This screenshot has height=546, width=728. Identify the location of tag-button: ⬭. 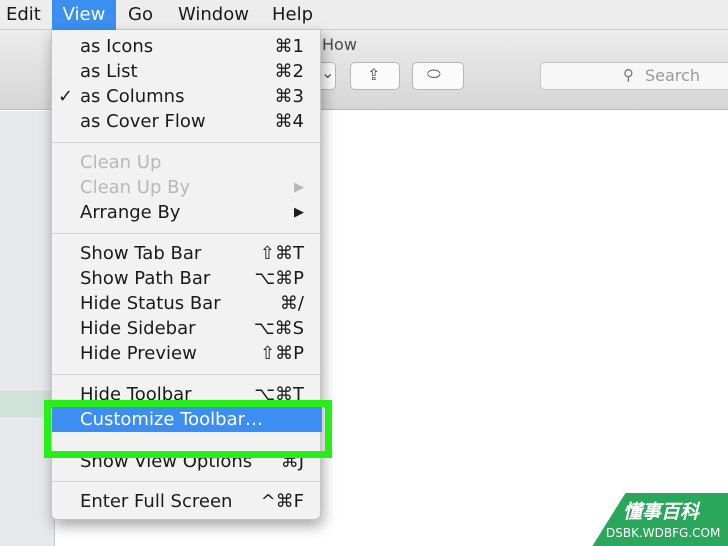
(438, 76).